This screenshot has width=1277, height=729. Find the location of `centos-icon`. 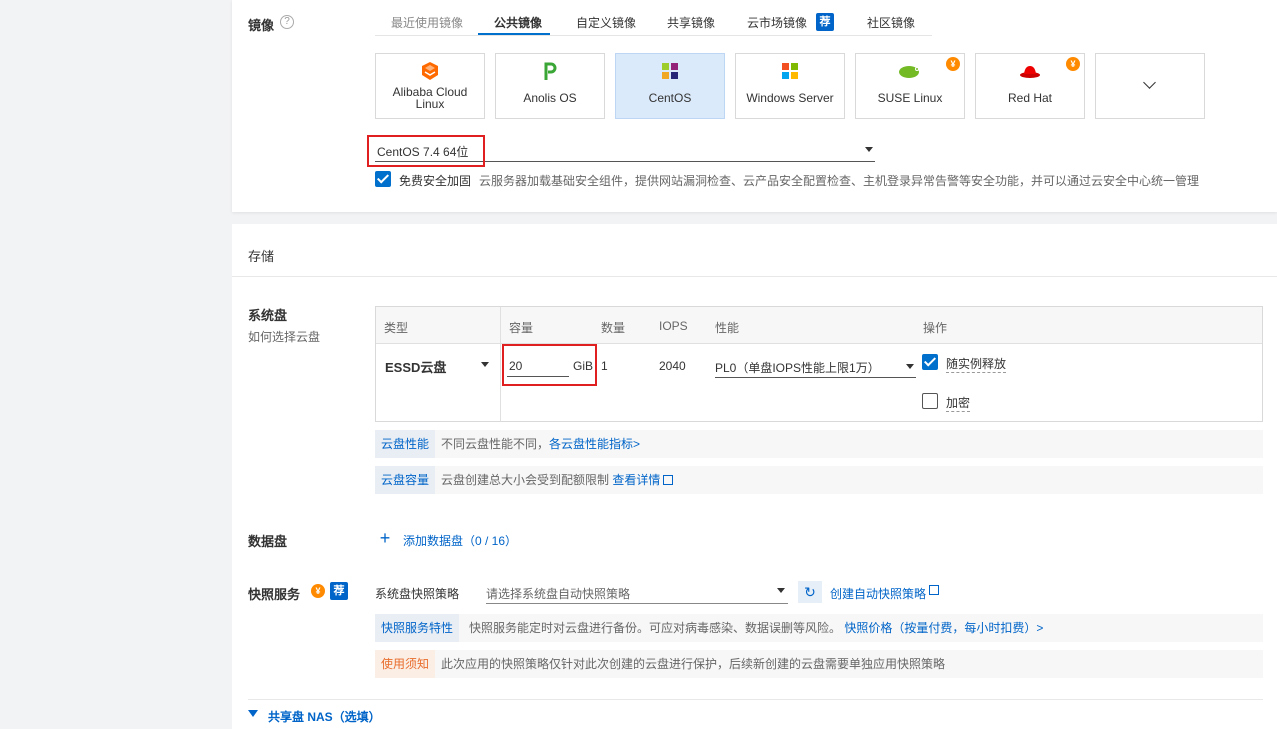

centos-icon is located at coordinates (670, 71).